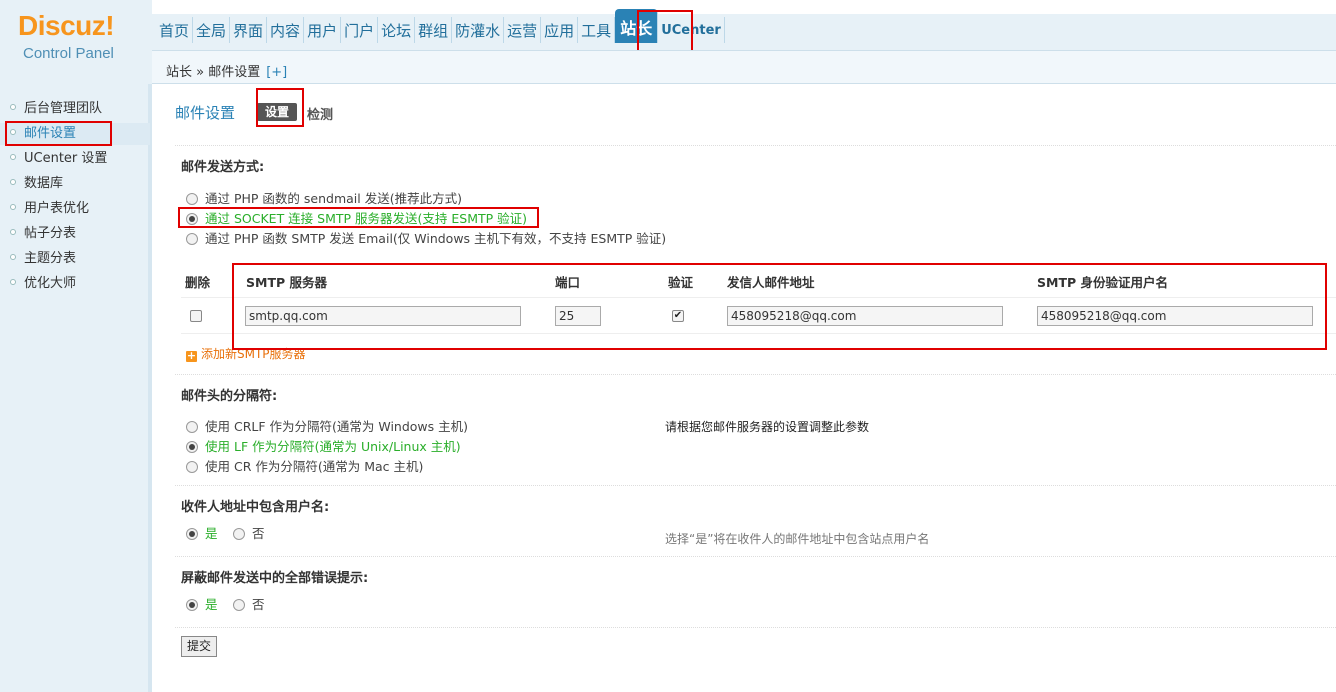 Image resolution: width=1336 pixels, height=692 pixels. What do you see at coordinates (43, 284) in the screenshot?
I see `sidebar-item-optimizer: 优化大师` at bounding box center [43, 284].